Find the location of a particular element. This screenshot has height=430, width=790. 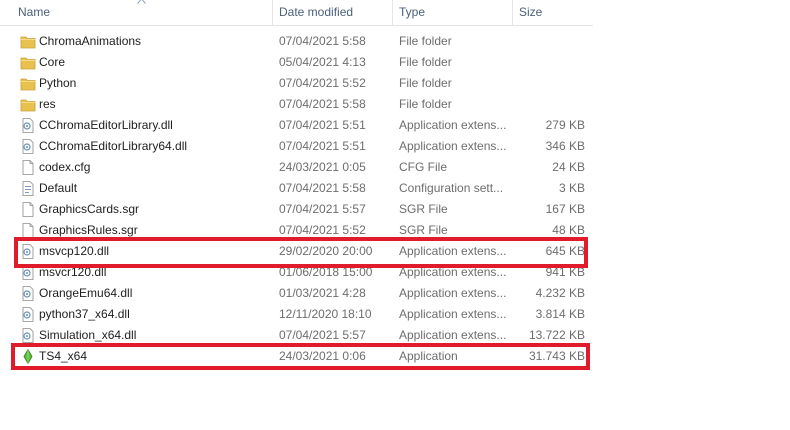

file-row: codex.cfg 24/03/2021 0:05 CFG File 24 KB is located at coordinates (300, 167).